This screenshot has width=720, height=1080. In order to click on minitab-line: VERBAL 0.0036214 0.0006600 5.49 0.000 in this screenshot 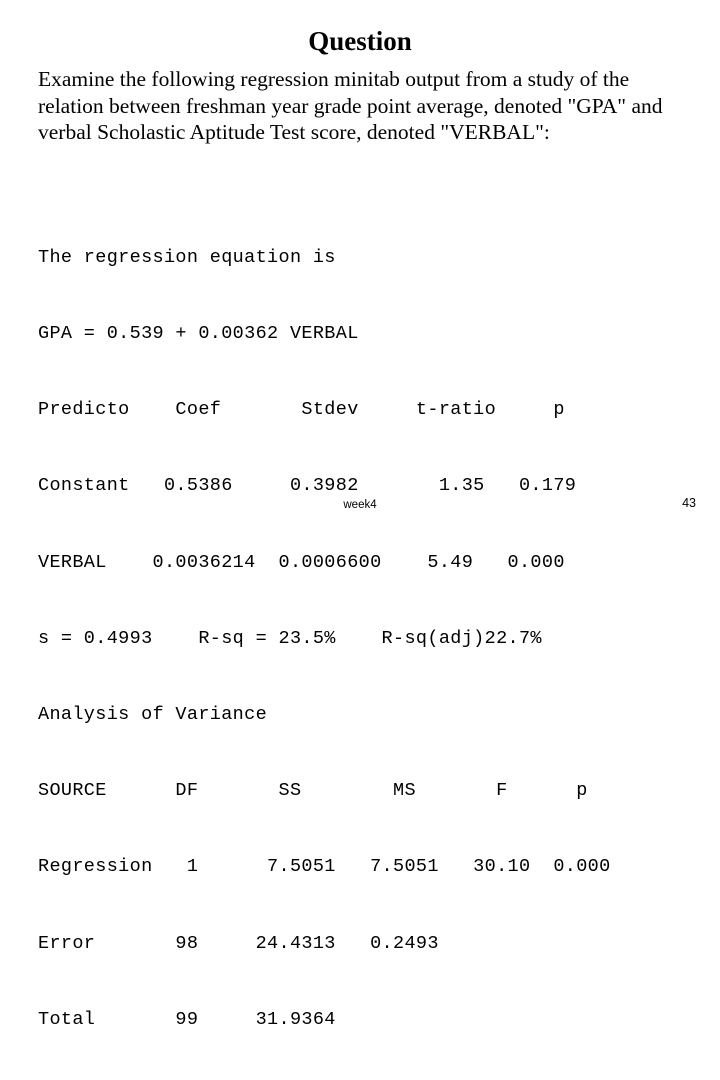, I will do `click(301, 562)`.